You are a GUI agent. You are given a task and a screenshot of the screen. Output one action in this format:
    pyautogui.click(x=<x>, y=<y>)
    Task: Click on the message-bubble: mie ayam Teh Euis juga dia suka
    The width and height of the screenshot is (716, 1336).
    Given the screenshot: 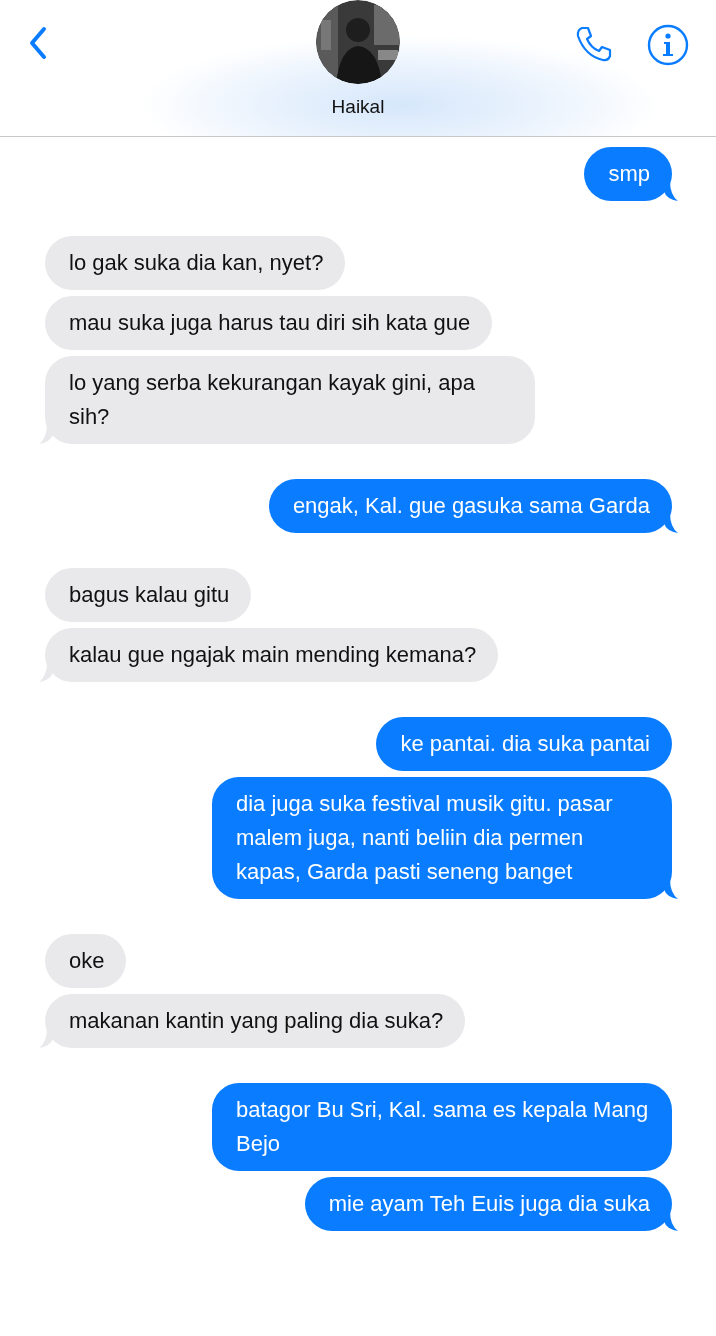 What is the action you would take?
    pyautogui.click(x=488, y=1204)
    